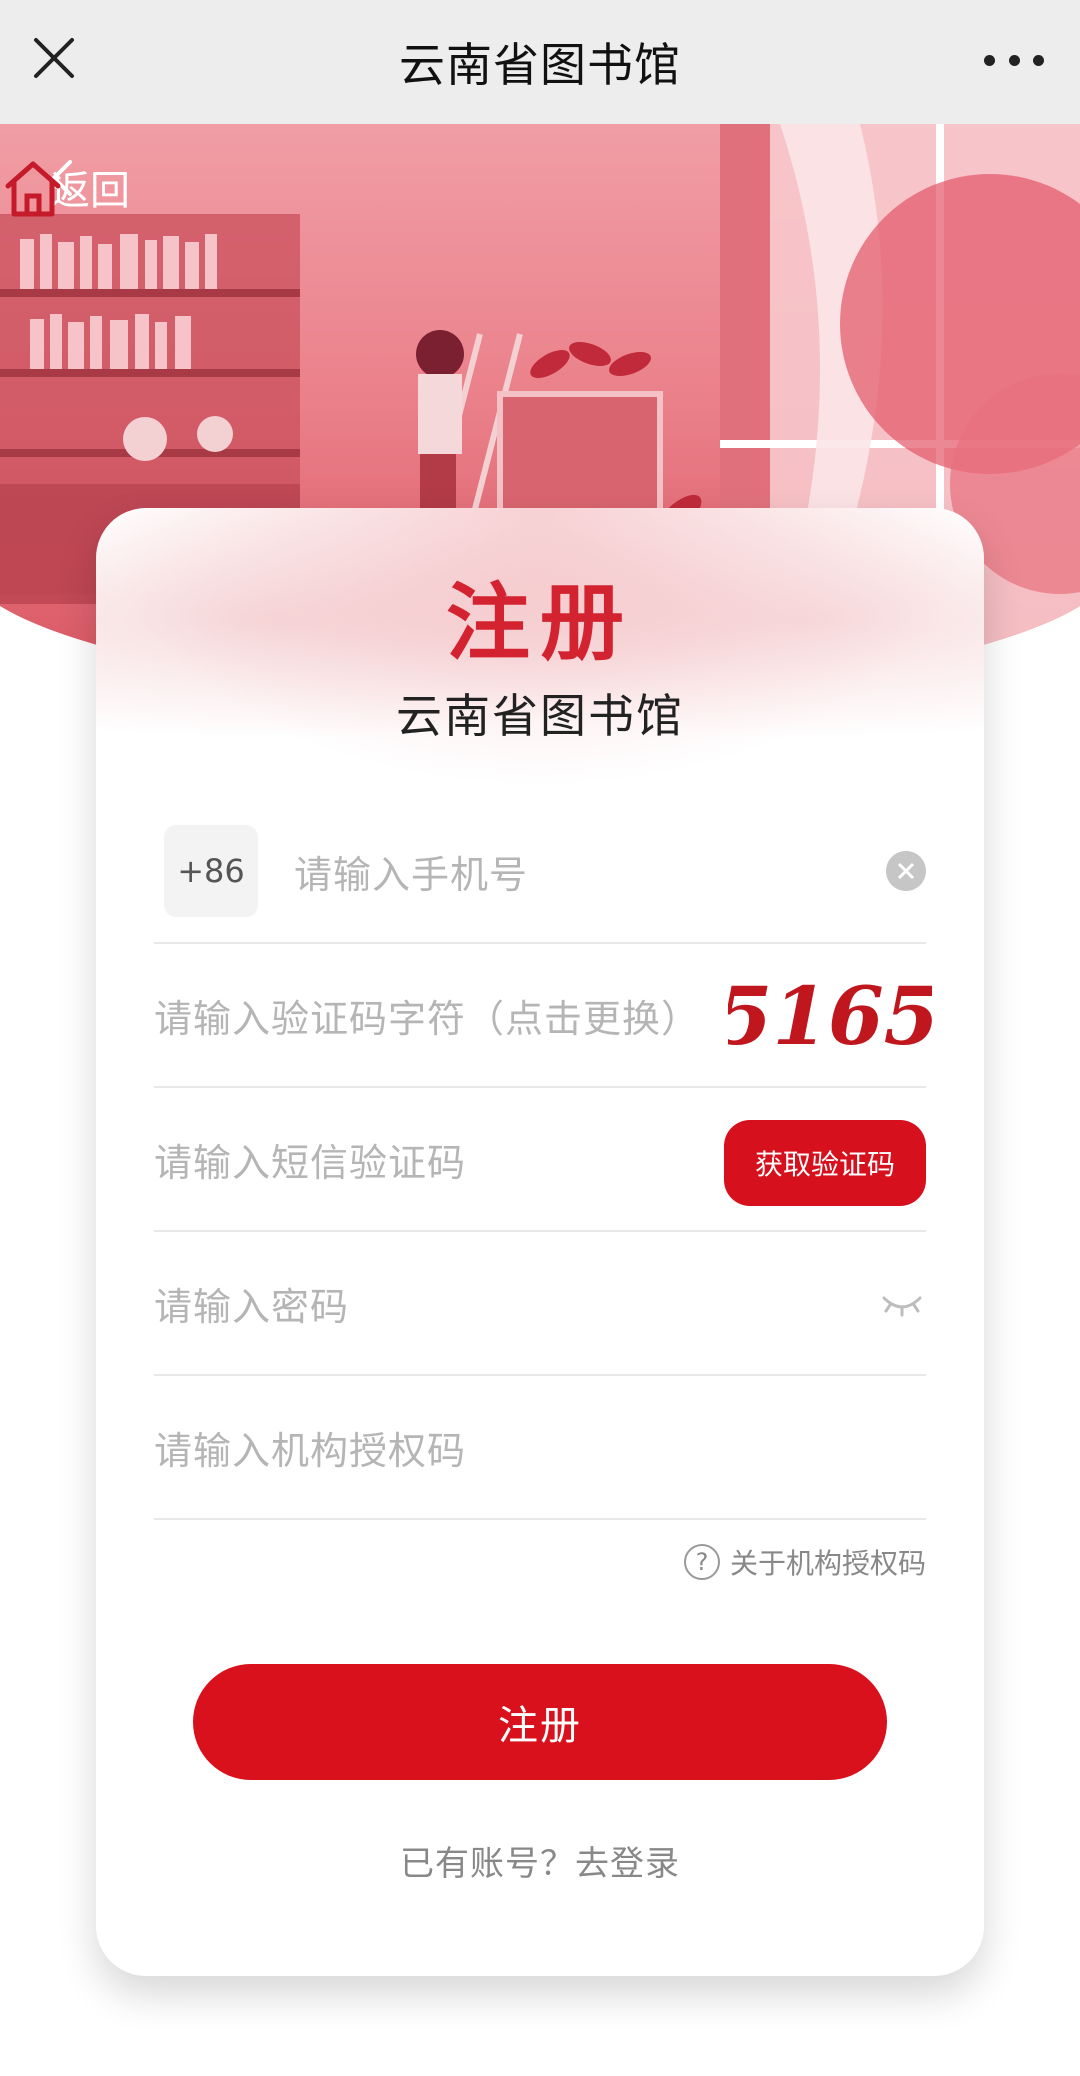 Image resolution: width=1080 pixels, height=2076 pixels. Describe the element at coordinates (539, 623) in the screenshot. I see `page-title: 注册` at that location.